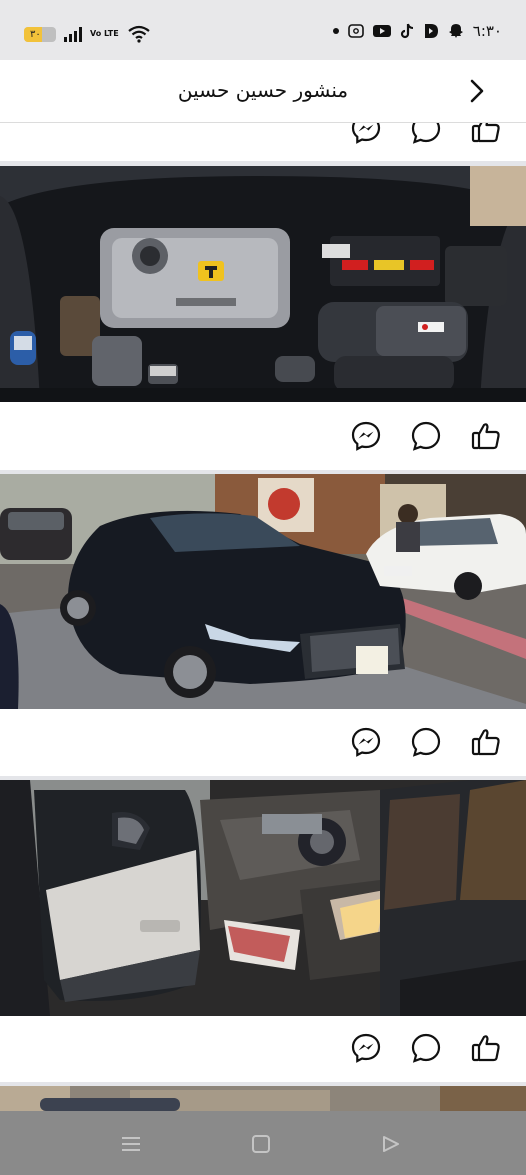  Describe the element at coordinates (87, 34) in the screenshot. I see `status-left: ٣٠ Vo LTE` at that location.